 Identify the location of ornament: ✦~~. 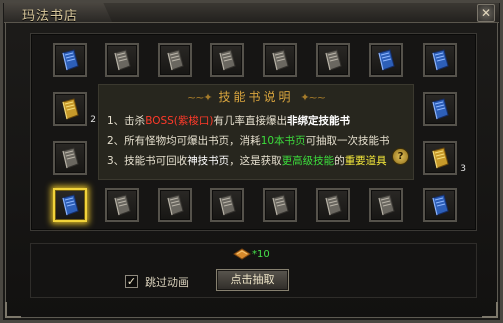
(313, 97).